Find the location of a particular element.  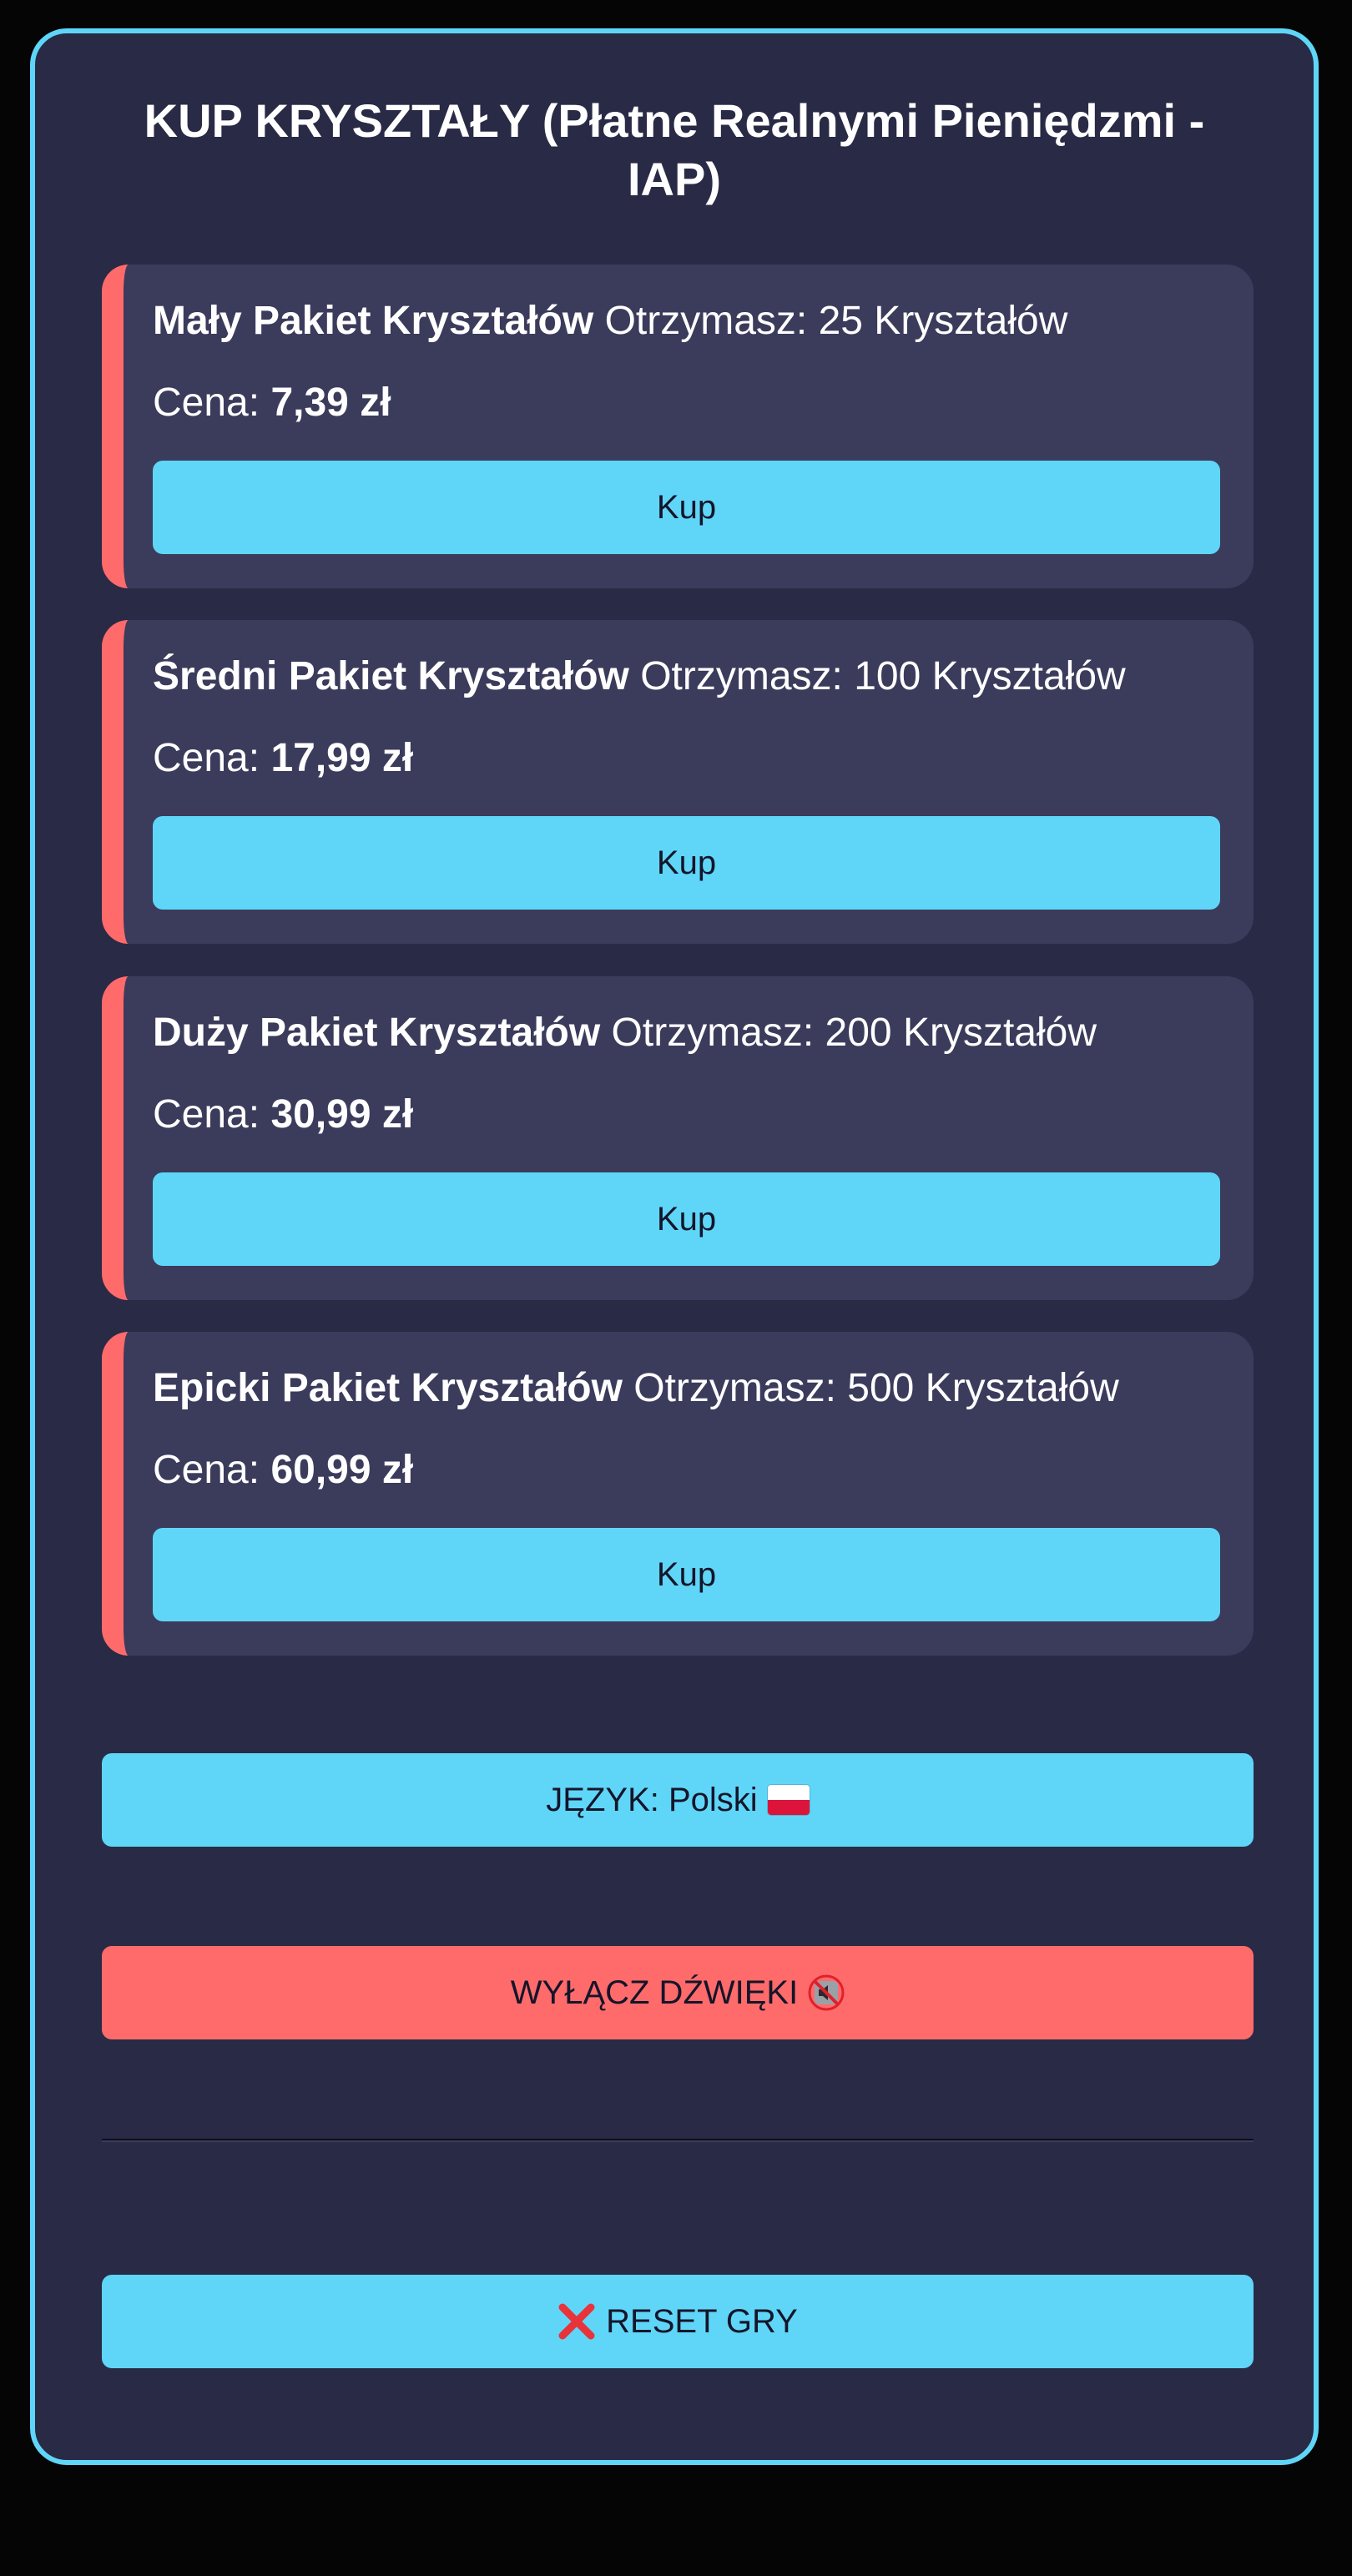

pack-name: Średni Pakiet Kryształów is located at coordinates (391, 676).